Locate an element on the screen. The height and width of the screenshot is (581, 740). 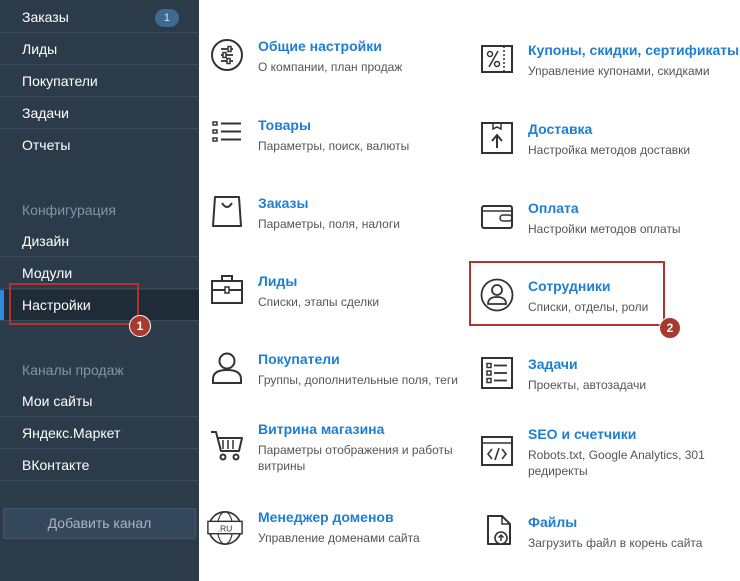
tile-title: Лиды is located at coordinates (278, 281).